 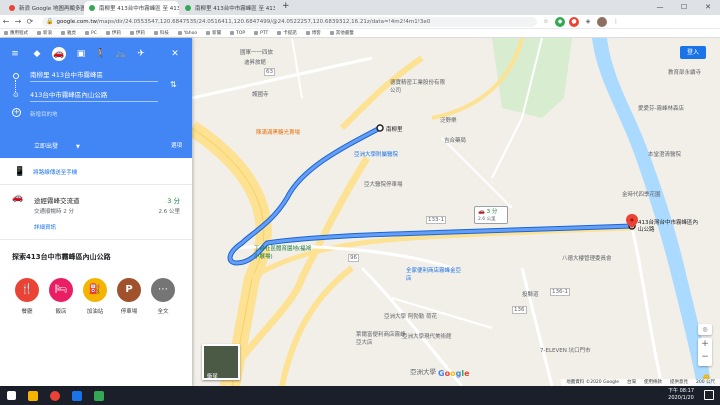 I want to click on category-parking: P 停車場, so click(x=129, y=296).